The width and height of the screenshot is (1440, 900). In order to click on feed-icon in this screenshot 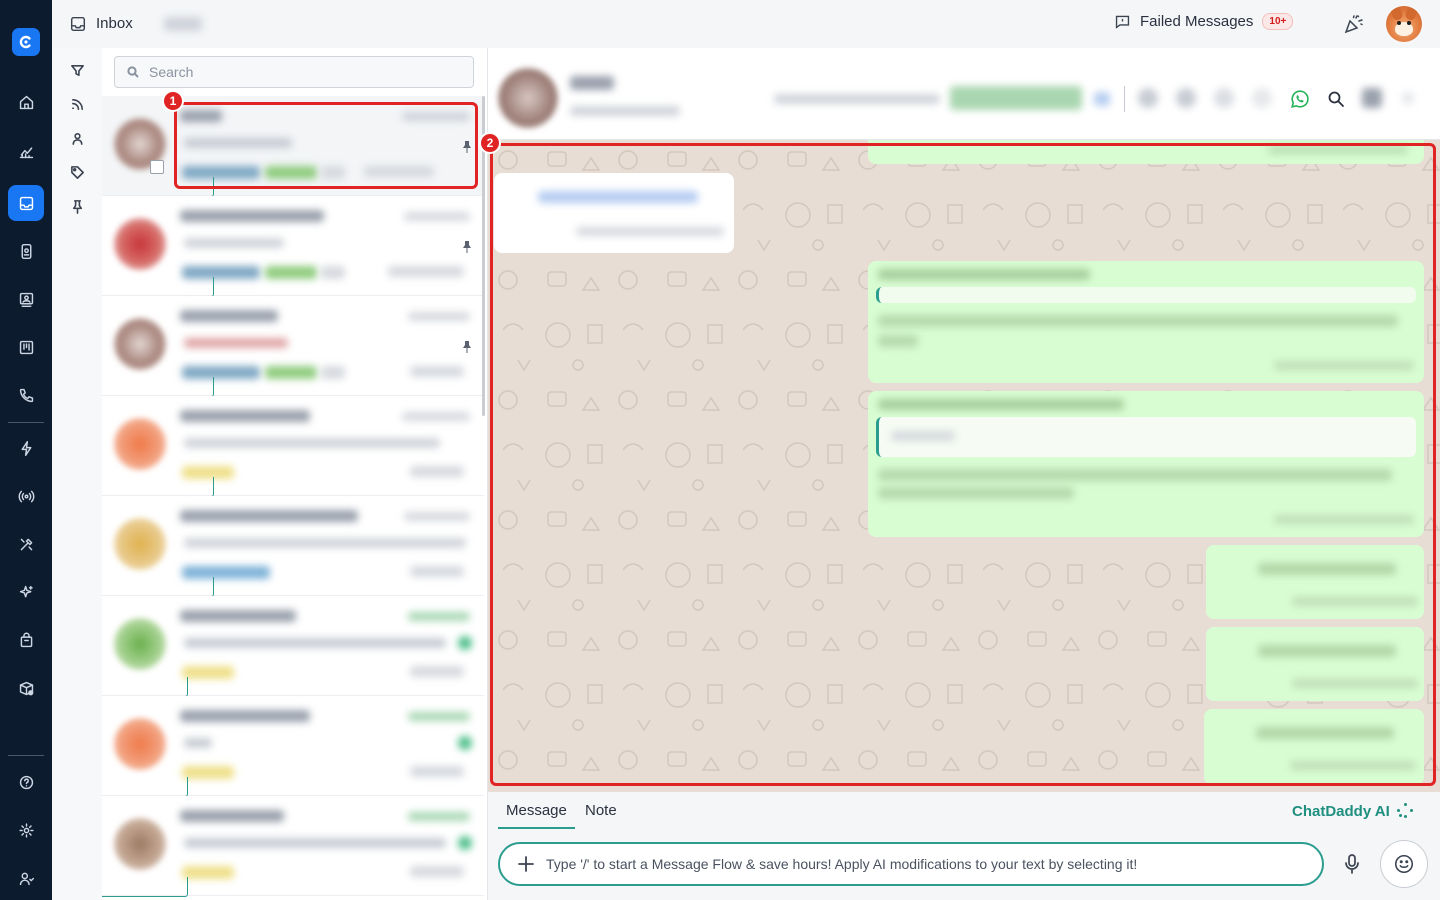, I will do `click(77, 104)`.